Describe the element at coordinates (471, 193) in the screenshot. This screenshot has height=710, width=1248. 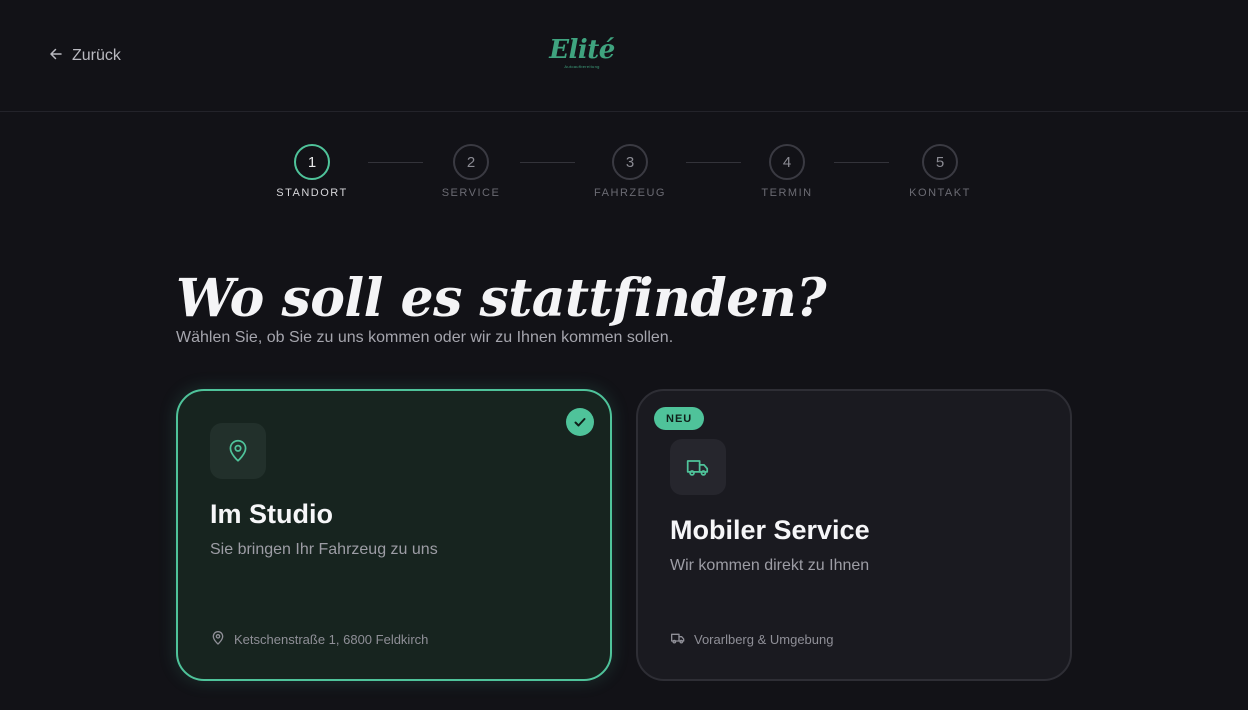
I see `step-label: SERVICE` at that location.